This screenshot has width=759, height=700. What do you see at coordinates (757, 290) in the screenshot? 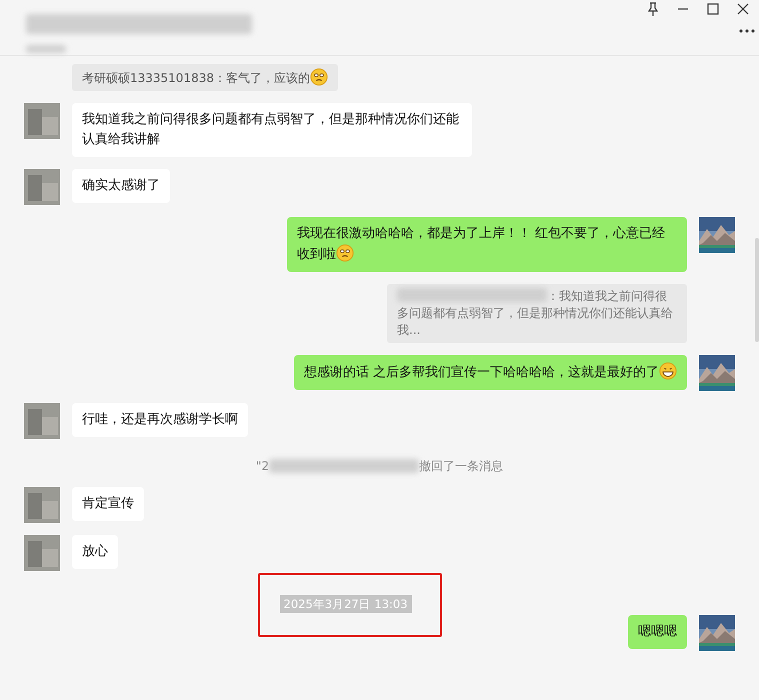
I see `scrollbar` at bounding box center [757, 290].